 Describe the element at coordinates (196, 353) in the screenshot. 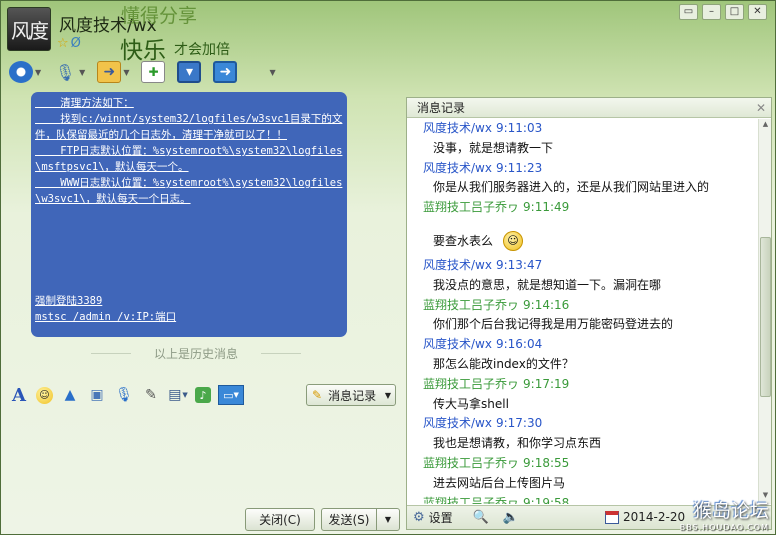

I see `history-divider: 以上是历史消息` at that location.